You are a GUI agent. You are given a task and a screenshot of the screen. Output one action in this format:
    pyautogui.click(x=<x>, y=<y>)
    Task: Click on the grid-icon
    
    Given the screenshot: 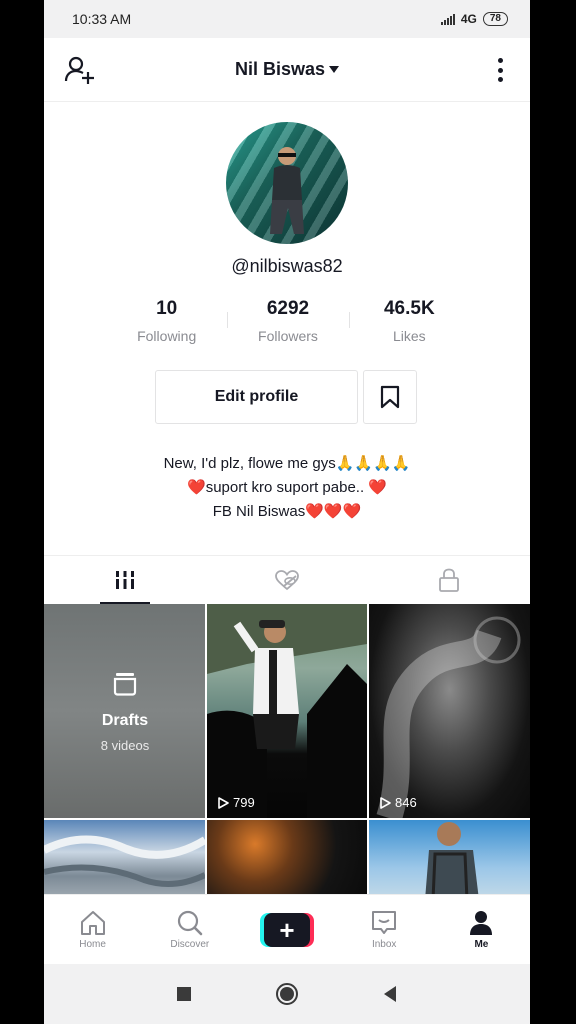 What is the action you would take?
    pyautogui.click(x=125, y=580)
    